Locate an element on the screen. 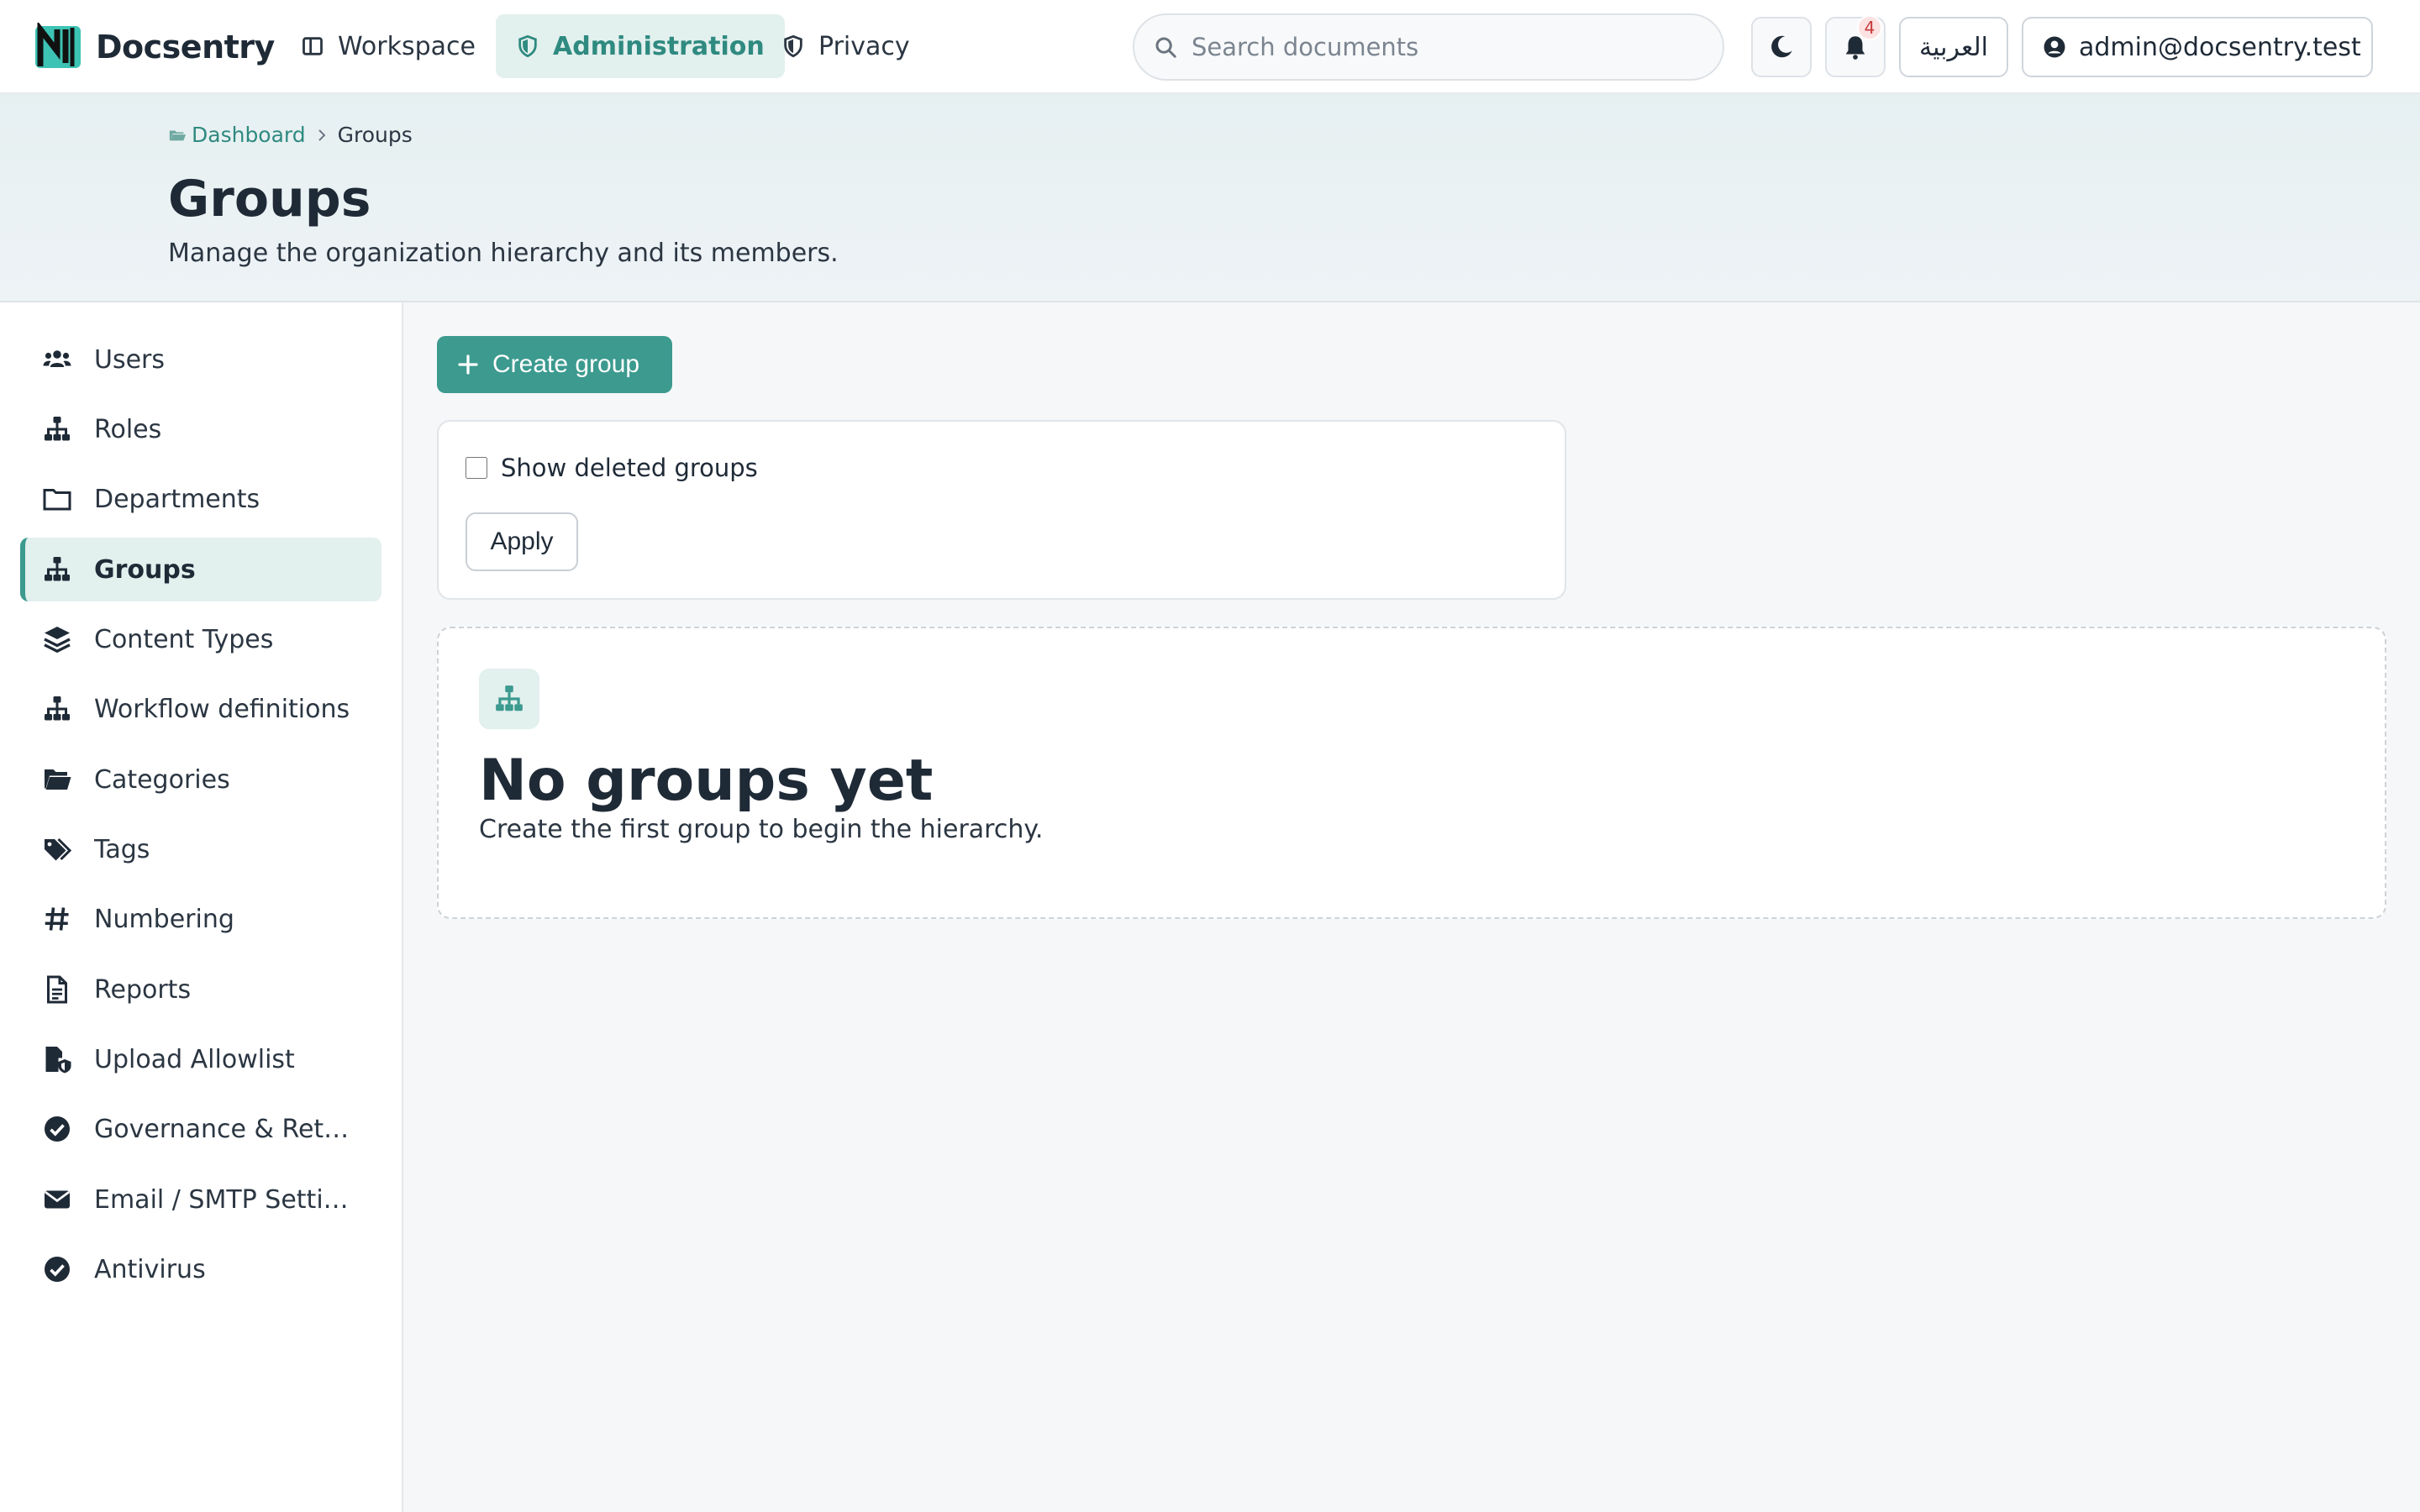 The image size is (2420, 1512). sidebar-item-label: Numbering is located at coordinates (164, 919).